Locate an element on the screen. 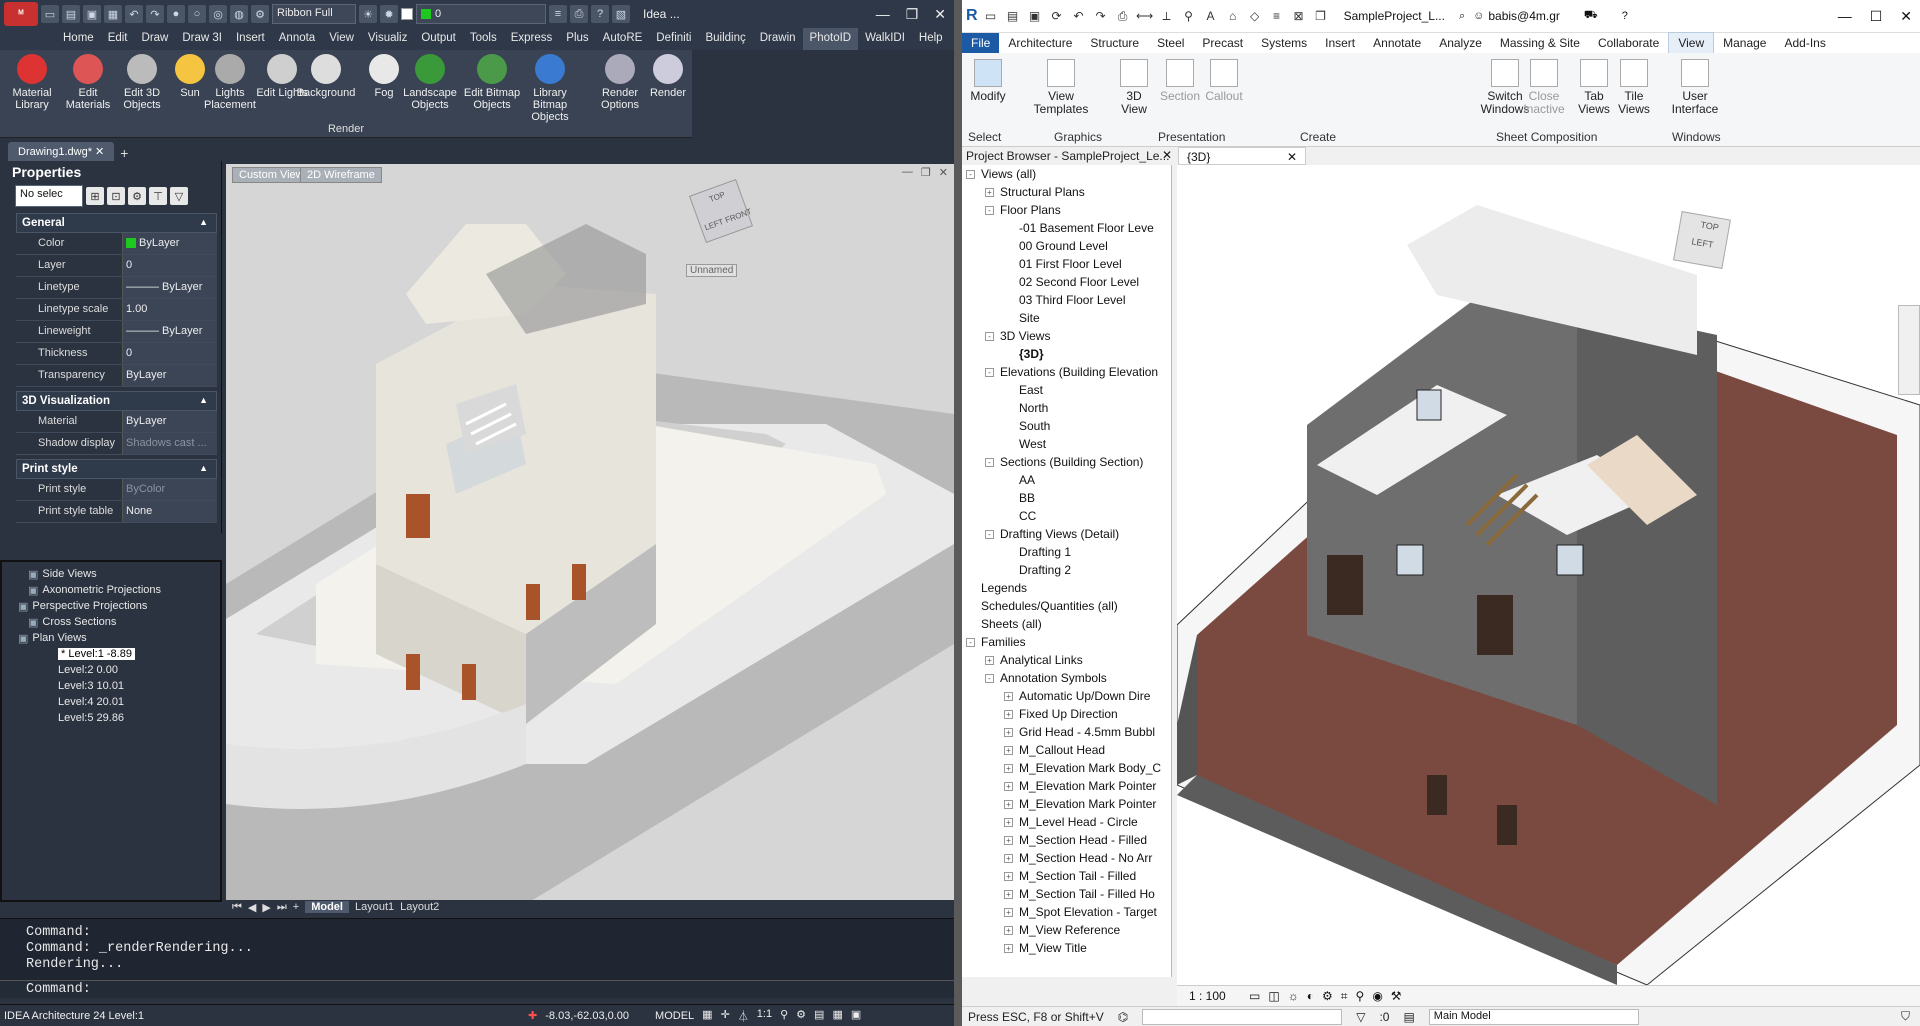  new-icon: ▭ is located at coordinates (50, 14).